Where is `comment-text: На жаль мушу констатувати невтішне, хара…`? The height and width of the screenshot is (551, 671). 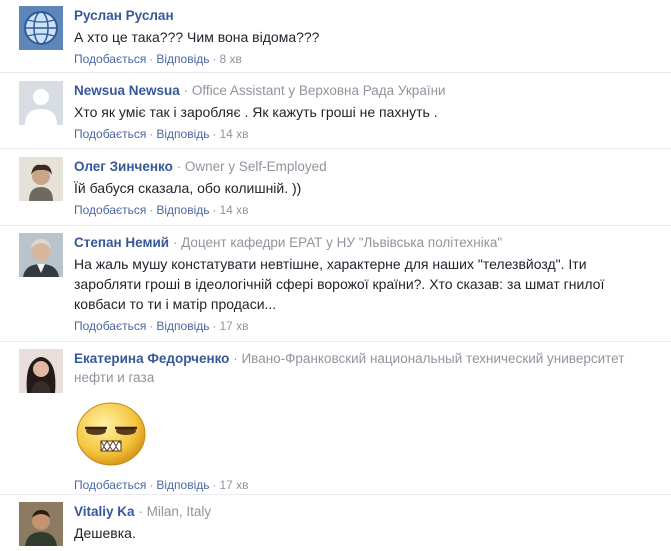
comment-text: На жаль мушу констатувати невтішне, хара… is located at coordinates (339, 284).